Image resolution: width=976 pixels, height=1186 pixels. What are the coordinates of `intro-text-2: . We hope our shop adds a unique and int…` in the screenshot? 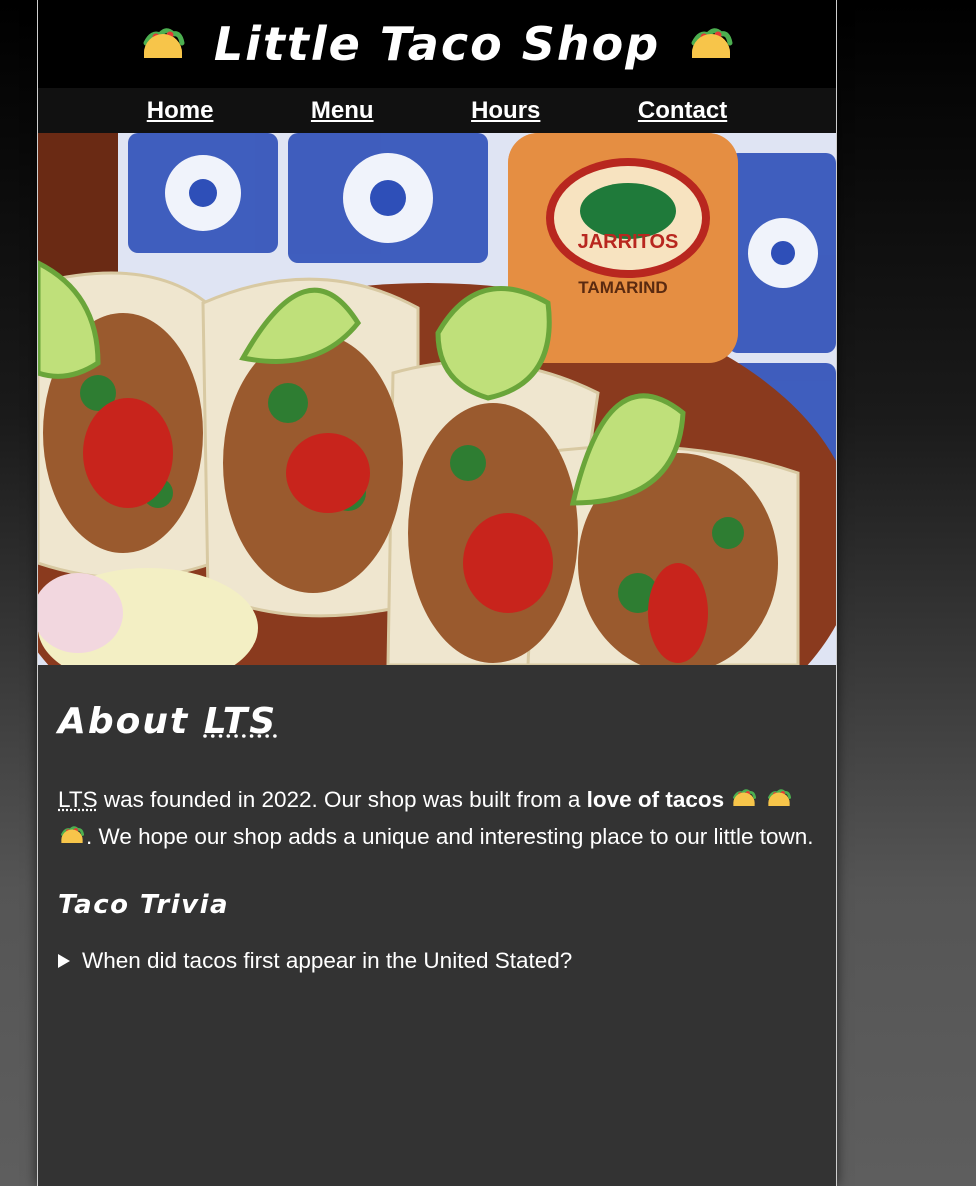 It's located at (450, 837).